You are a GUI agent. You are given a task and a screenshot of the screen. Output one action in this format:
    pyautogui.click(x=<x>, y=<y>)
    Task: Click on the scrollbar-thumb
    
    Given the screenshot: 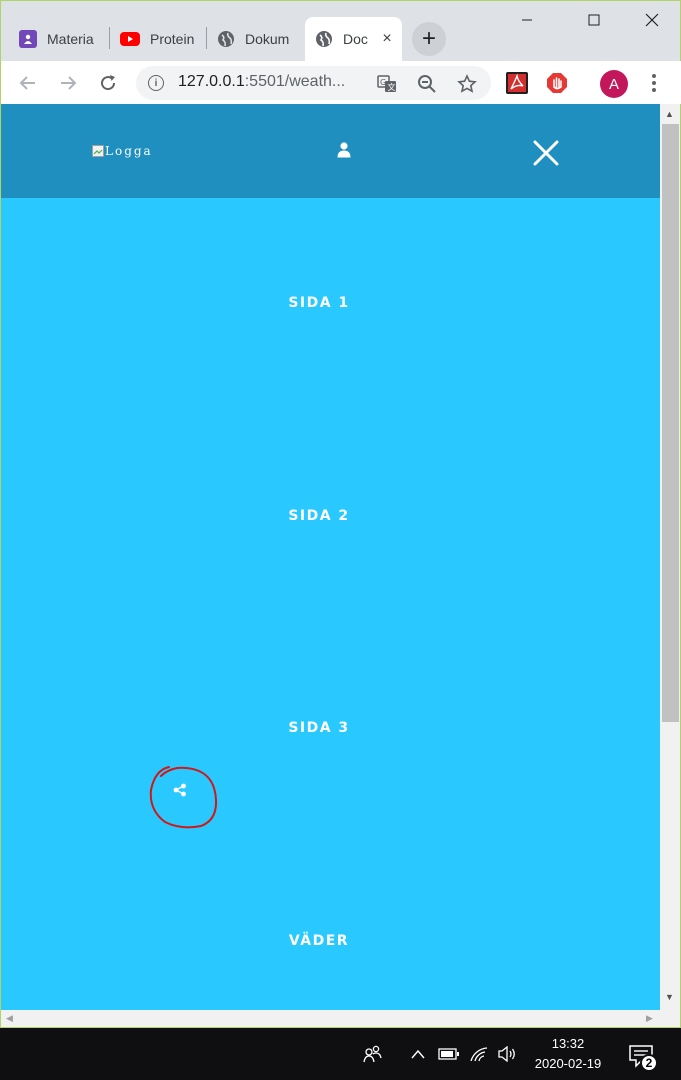 What is the action you would take?
    pyautogui.click(x=670, y=423)
    